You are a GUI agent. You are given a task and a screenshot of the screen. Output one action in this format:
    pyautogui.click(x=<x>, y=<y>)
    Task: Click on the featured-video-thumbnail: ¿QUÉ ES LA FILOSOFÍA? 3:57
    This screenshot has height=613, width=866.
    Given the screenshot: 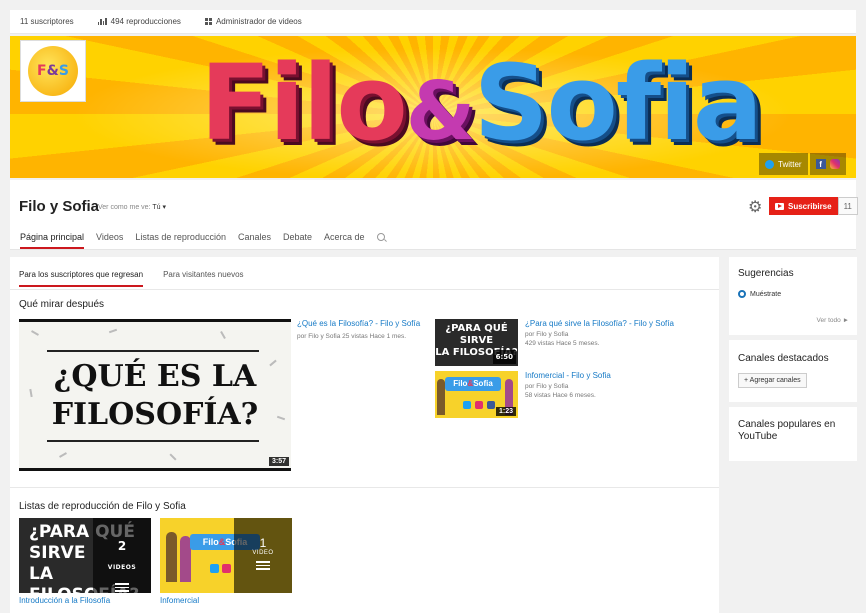 What is the action you would take?
    pyautogui.click(x=155, y=395)
    